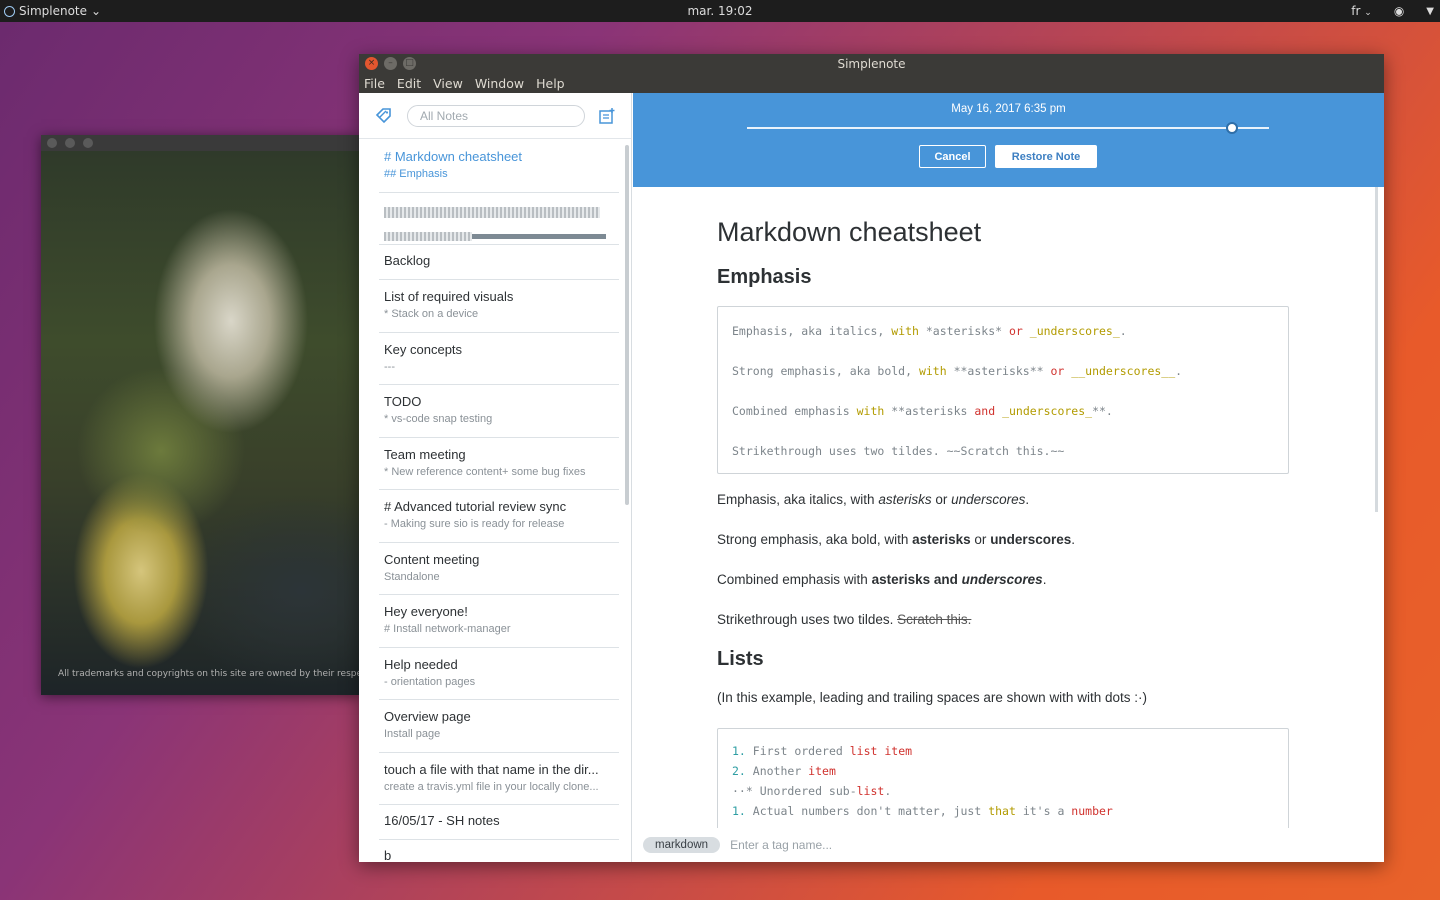 This screenshot has width=1440, height=900. What do you see at coordinates (423, 349) in the screenshot?
I see `note-title: Key concepts` at bounding box center [423, 349].